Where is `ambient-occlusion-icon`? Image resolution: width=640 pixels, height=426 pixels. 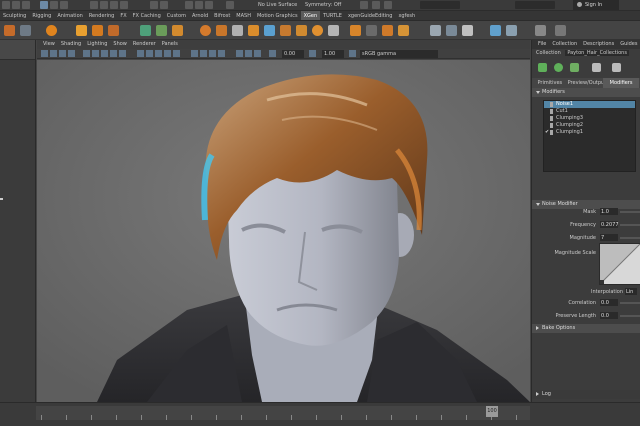 ambient-occlusion-icon is located at coordinates (194, 53).